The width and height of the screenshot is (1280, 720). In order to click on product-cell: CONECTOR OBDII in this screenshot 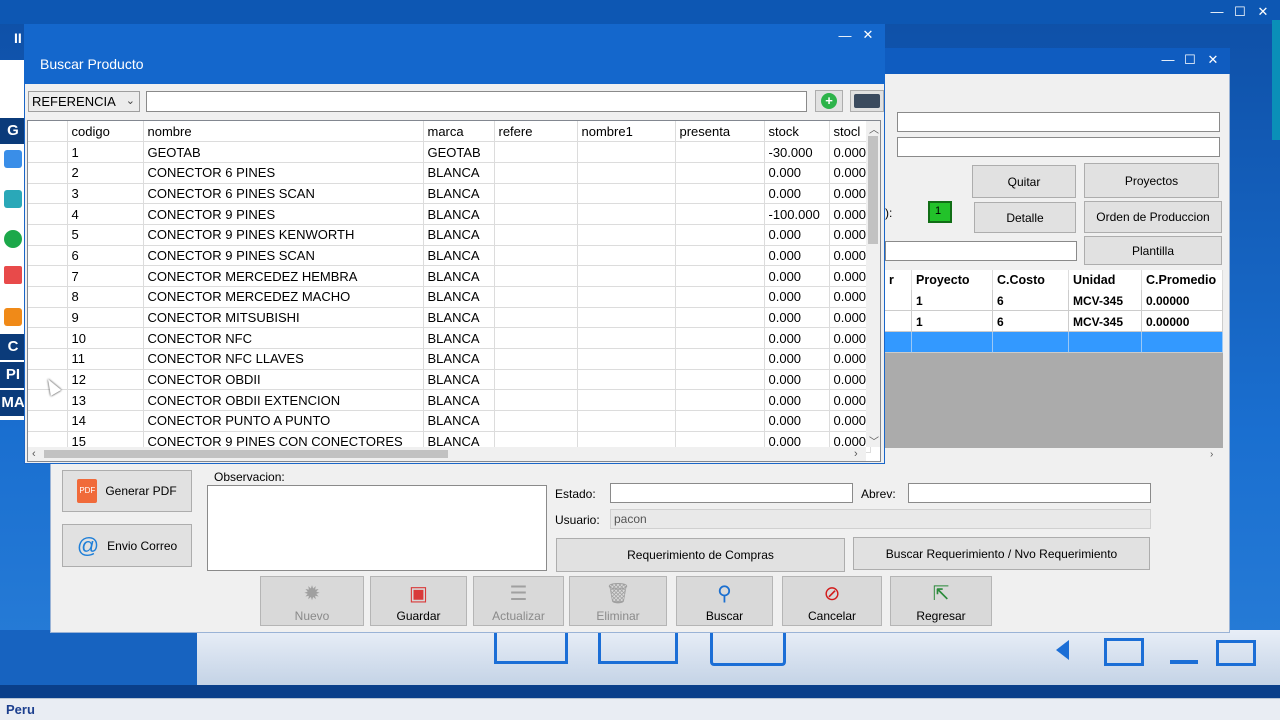, I will do `click(283, 380)`.